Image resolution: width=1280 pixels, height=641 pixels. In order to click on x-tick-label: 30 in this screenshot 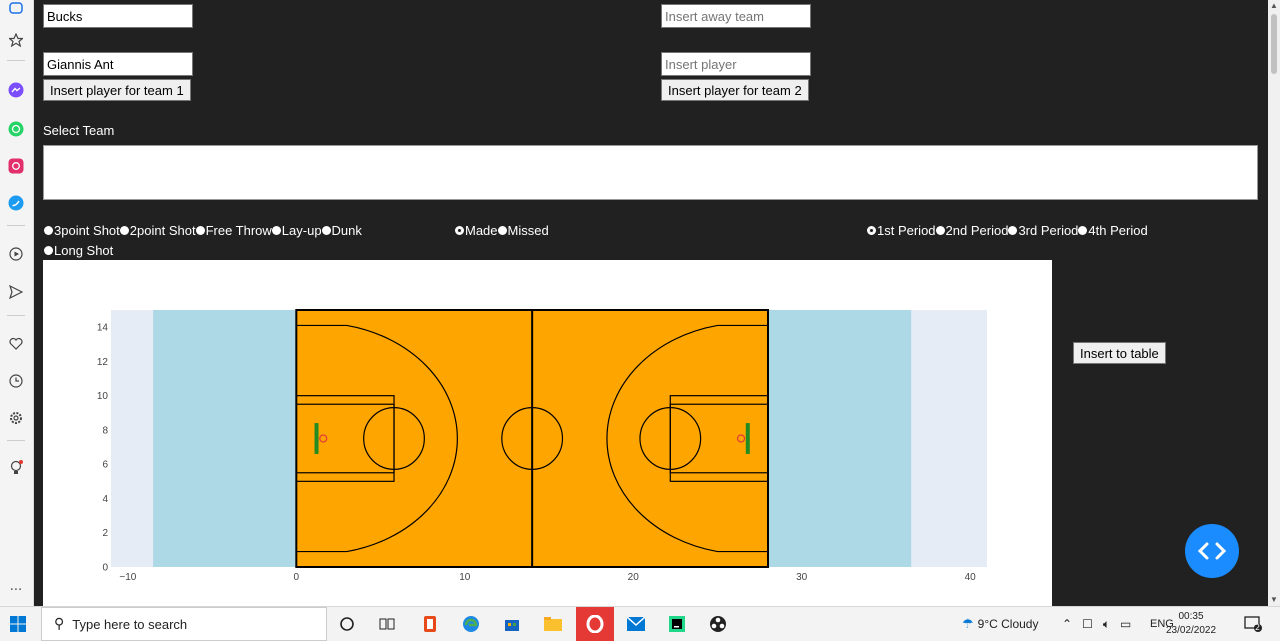, I will do `click(802, 577)`.